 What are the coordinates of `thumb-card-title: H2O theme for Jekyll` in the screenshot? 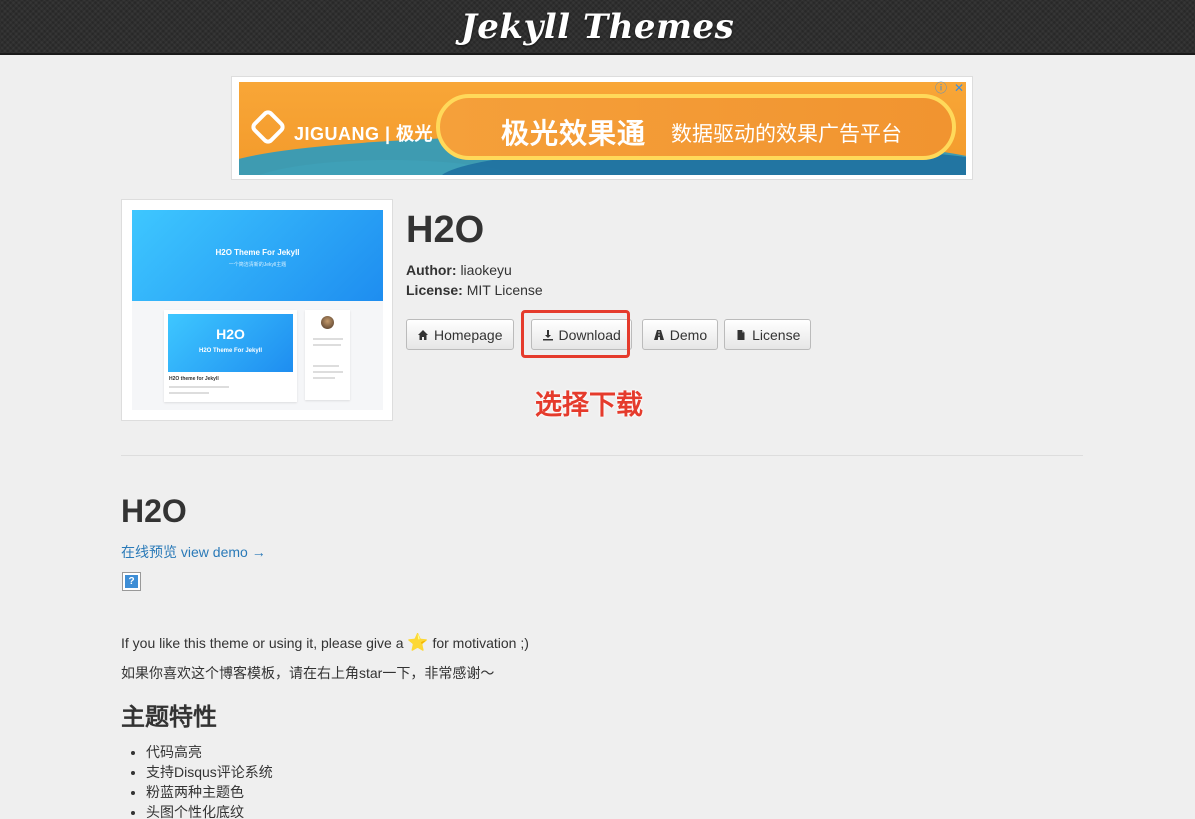 It's located at (194, 379).